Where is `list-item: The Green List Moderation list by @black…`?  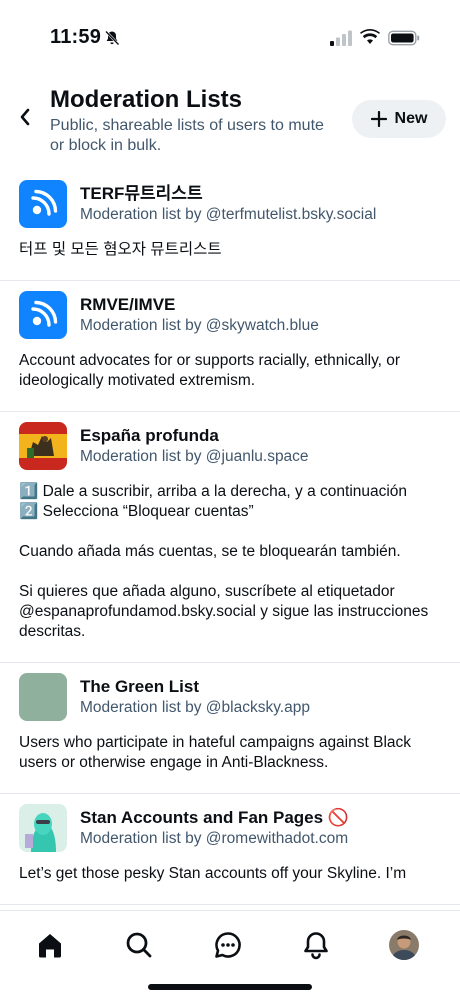
list-item: The Green List Moderation list by @black… is located at coordinates (230, 728).